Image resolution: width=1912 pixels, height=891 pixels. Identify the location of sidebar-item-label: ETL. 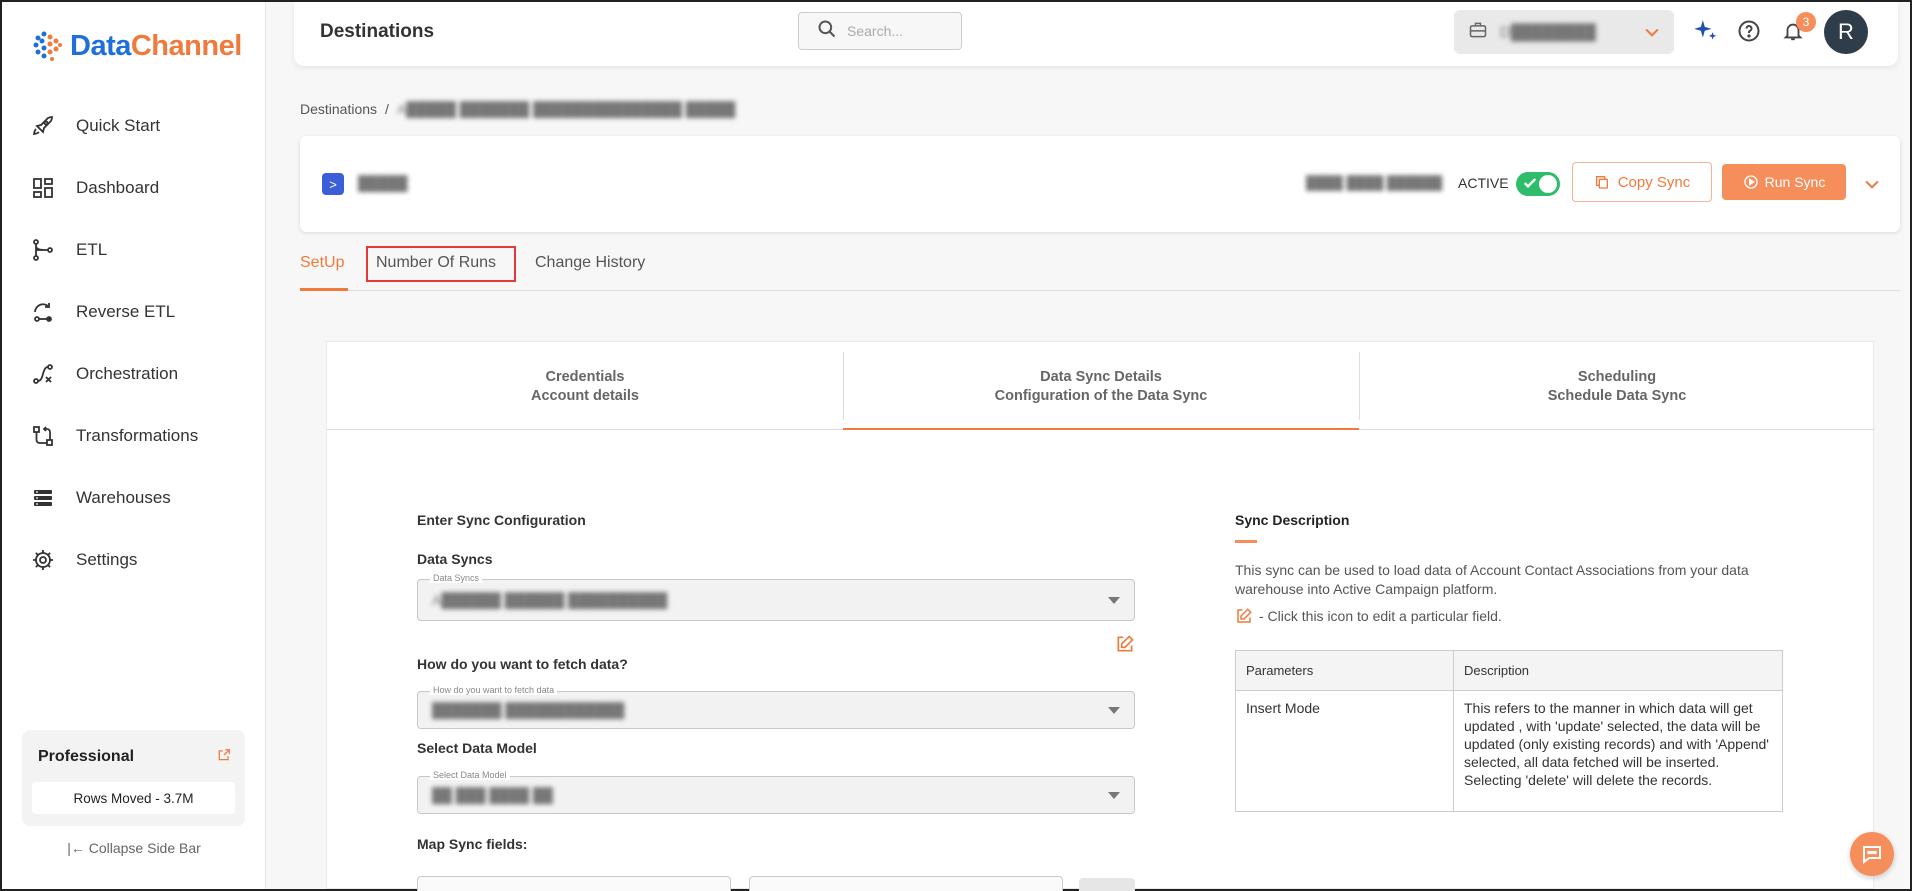
(92, 249).